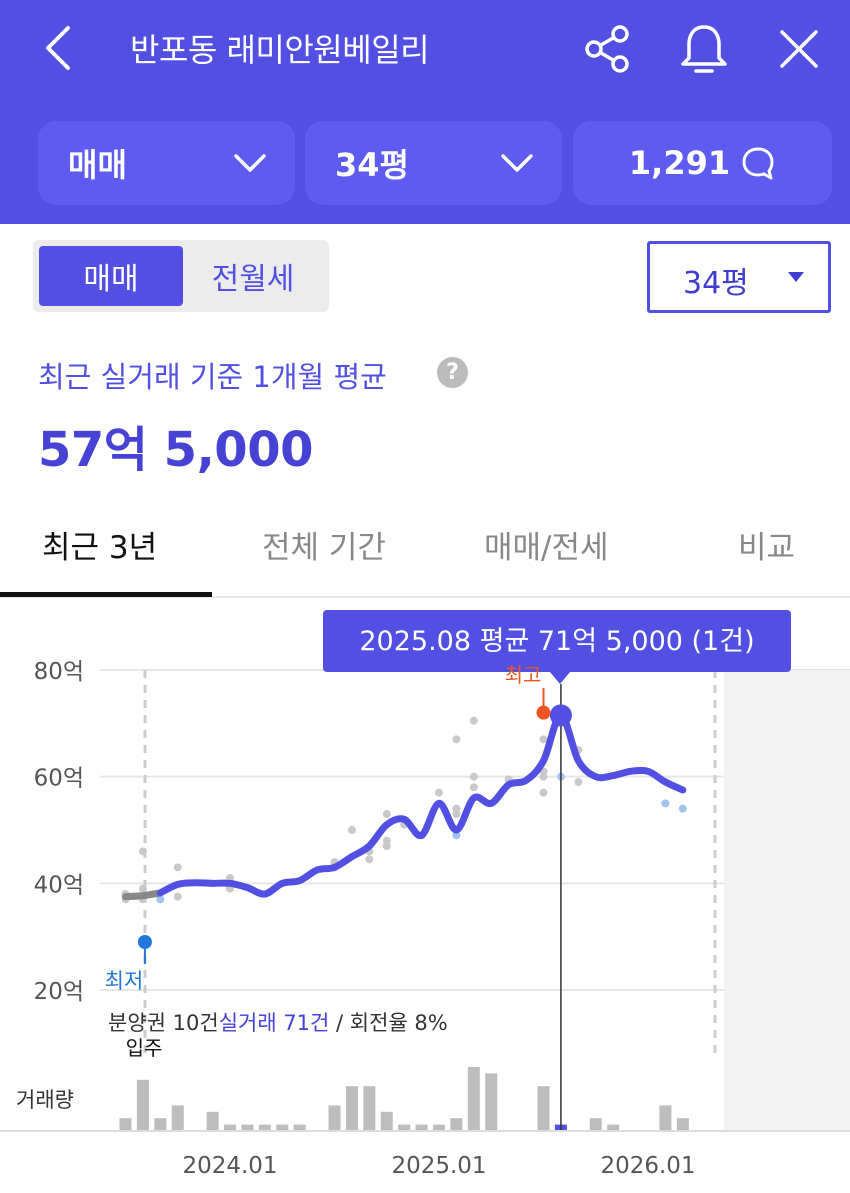 The width and height of the screenshot is (850, 1193). I want to click on segment-rent: 전월세, so click(253, 276).